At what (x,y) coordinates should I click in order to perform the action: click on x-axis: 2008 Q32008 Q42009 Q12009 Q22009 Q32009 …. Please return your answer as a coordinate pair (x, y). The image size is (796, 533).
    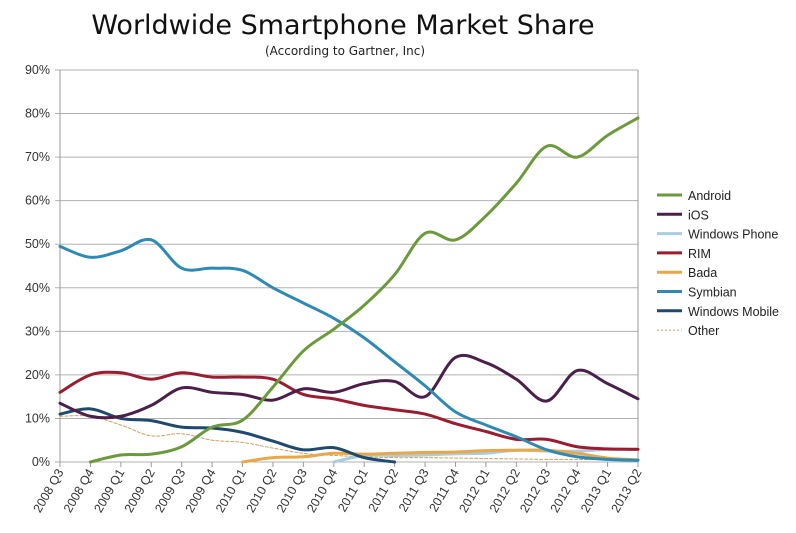
    Looking at the image, I should click on (337, 488).